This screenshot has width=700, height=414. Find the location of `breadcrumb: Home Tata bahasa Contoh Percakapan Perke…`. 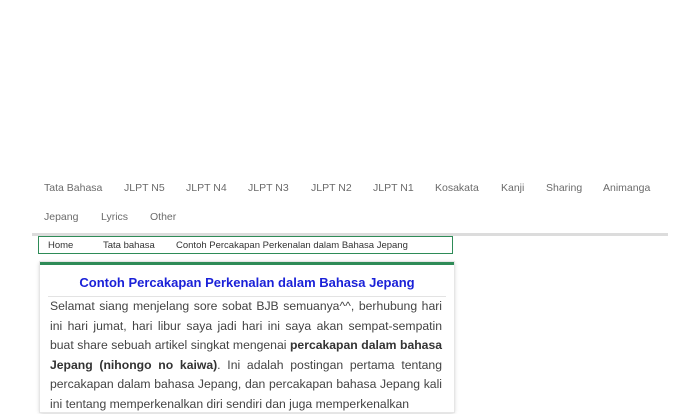

breadcrumb: Home Tata bahasa Contoh Percakapan Perke… is located at coordinates (245, 245).